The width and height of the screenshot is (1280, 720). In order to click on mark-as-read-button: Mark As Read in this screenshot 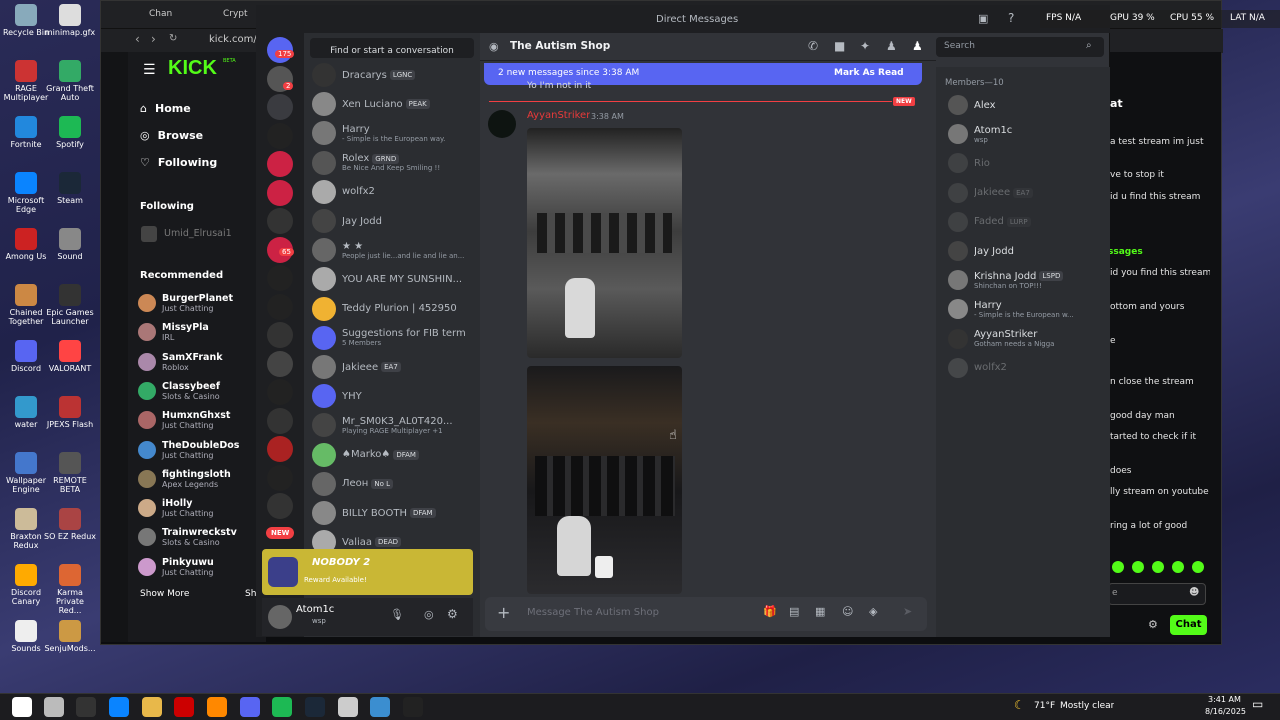, I will do `click(869, 73)`.